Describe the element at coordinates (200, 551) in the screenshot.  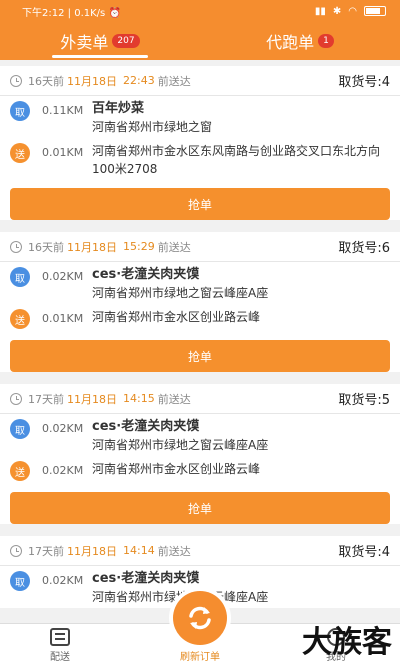
I see `order-header: 17天 前 11月18日 14:14 前送达 取货号:4` at that location.